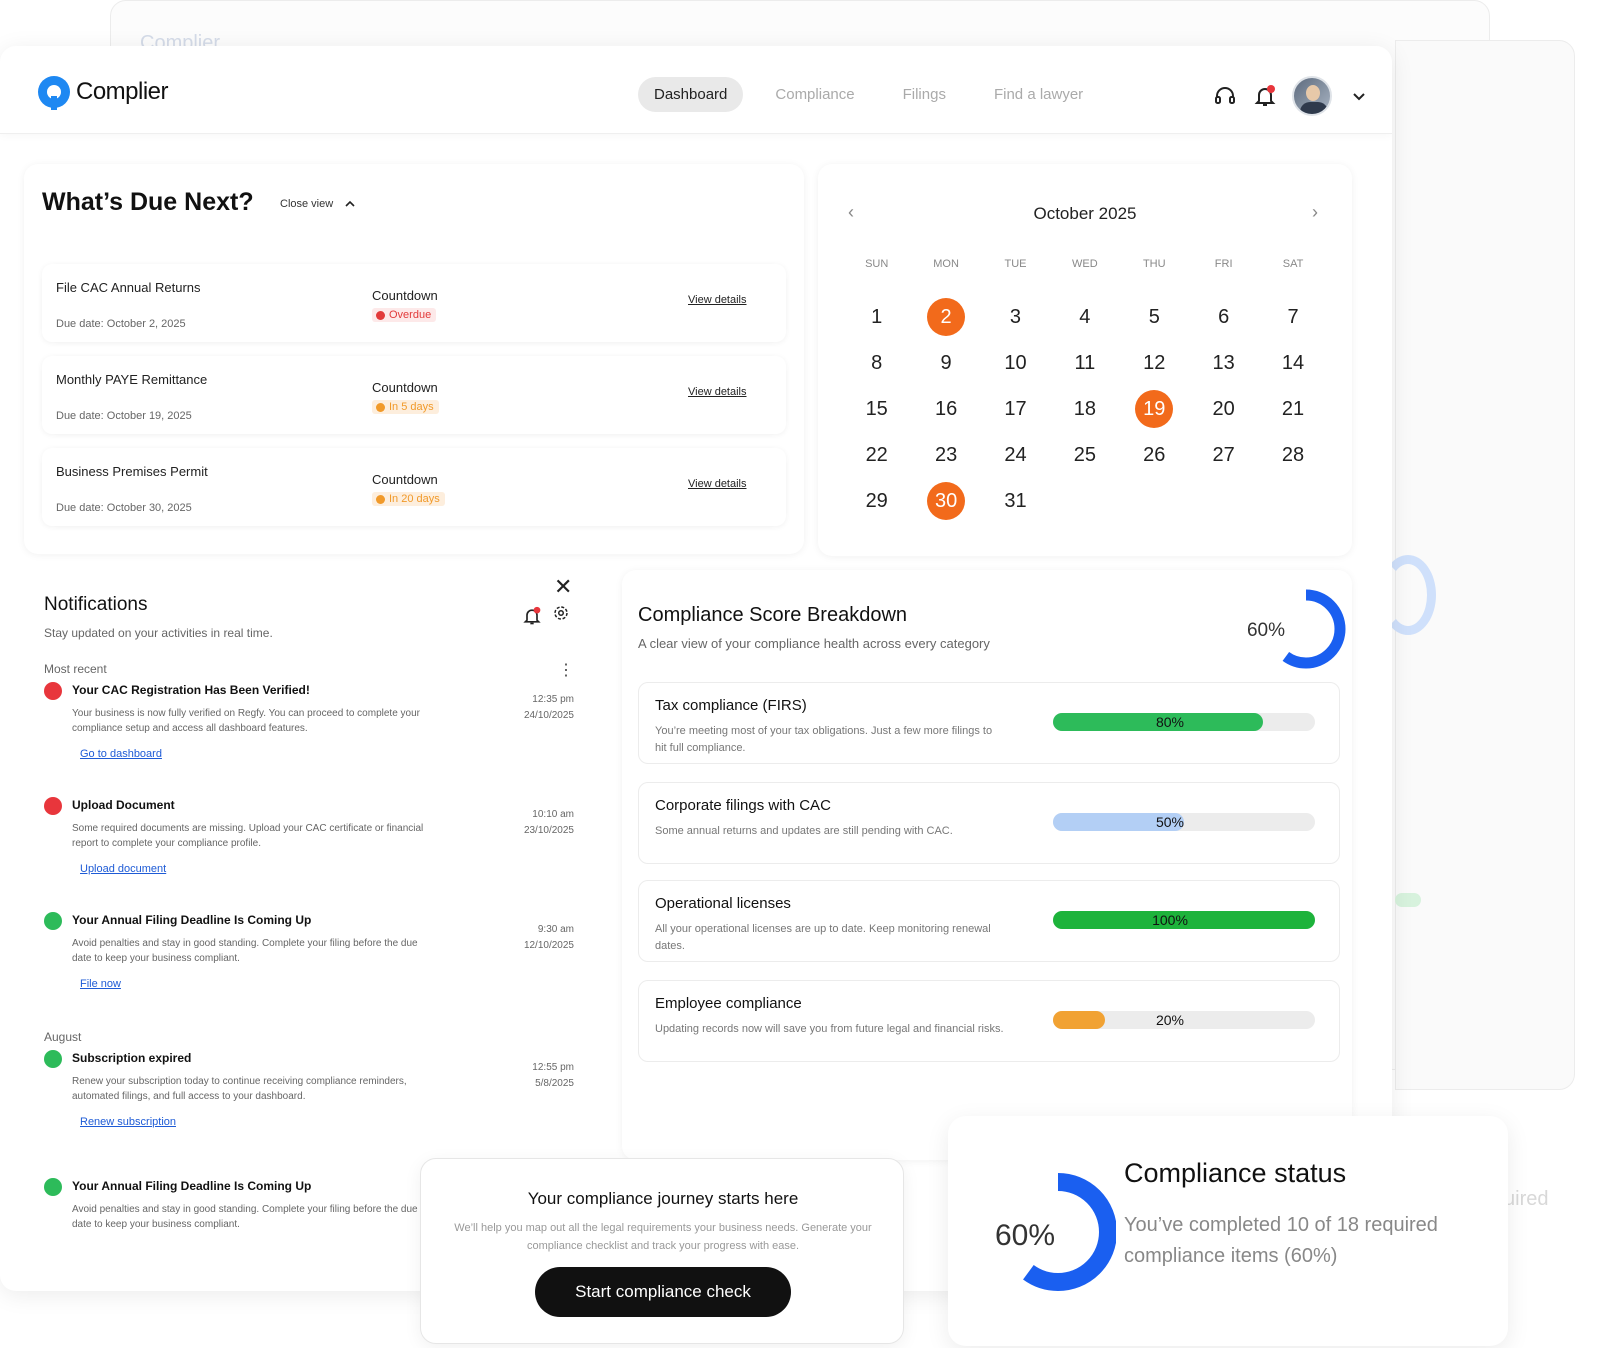 Image resolution: width=1600 pixels, height=1348 pixels. What do you see at coordinates (1408, 900) in the screenshot?
I see `ghost-bar` at bounding box center [1408, 900].